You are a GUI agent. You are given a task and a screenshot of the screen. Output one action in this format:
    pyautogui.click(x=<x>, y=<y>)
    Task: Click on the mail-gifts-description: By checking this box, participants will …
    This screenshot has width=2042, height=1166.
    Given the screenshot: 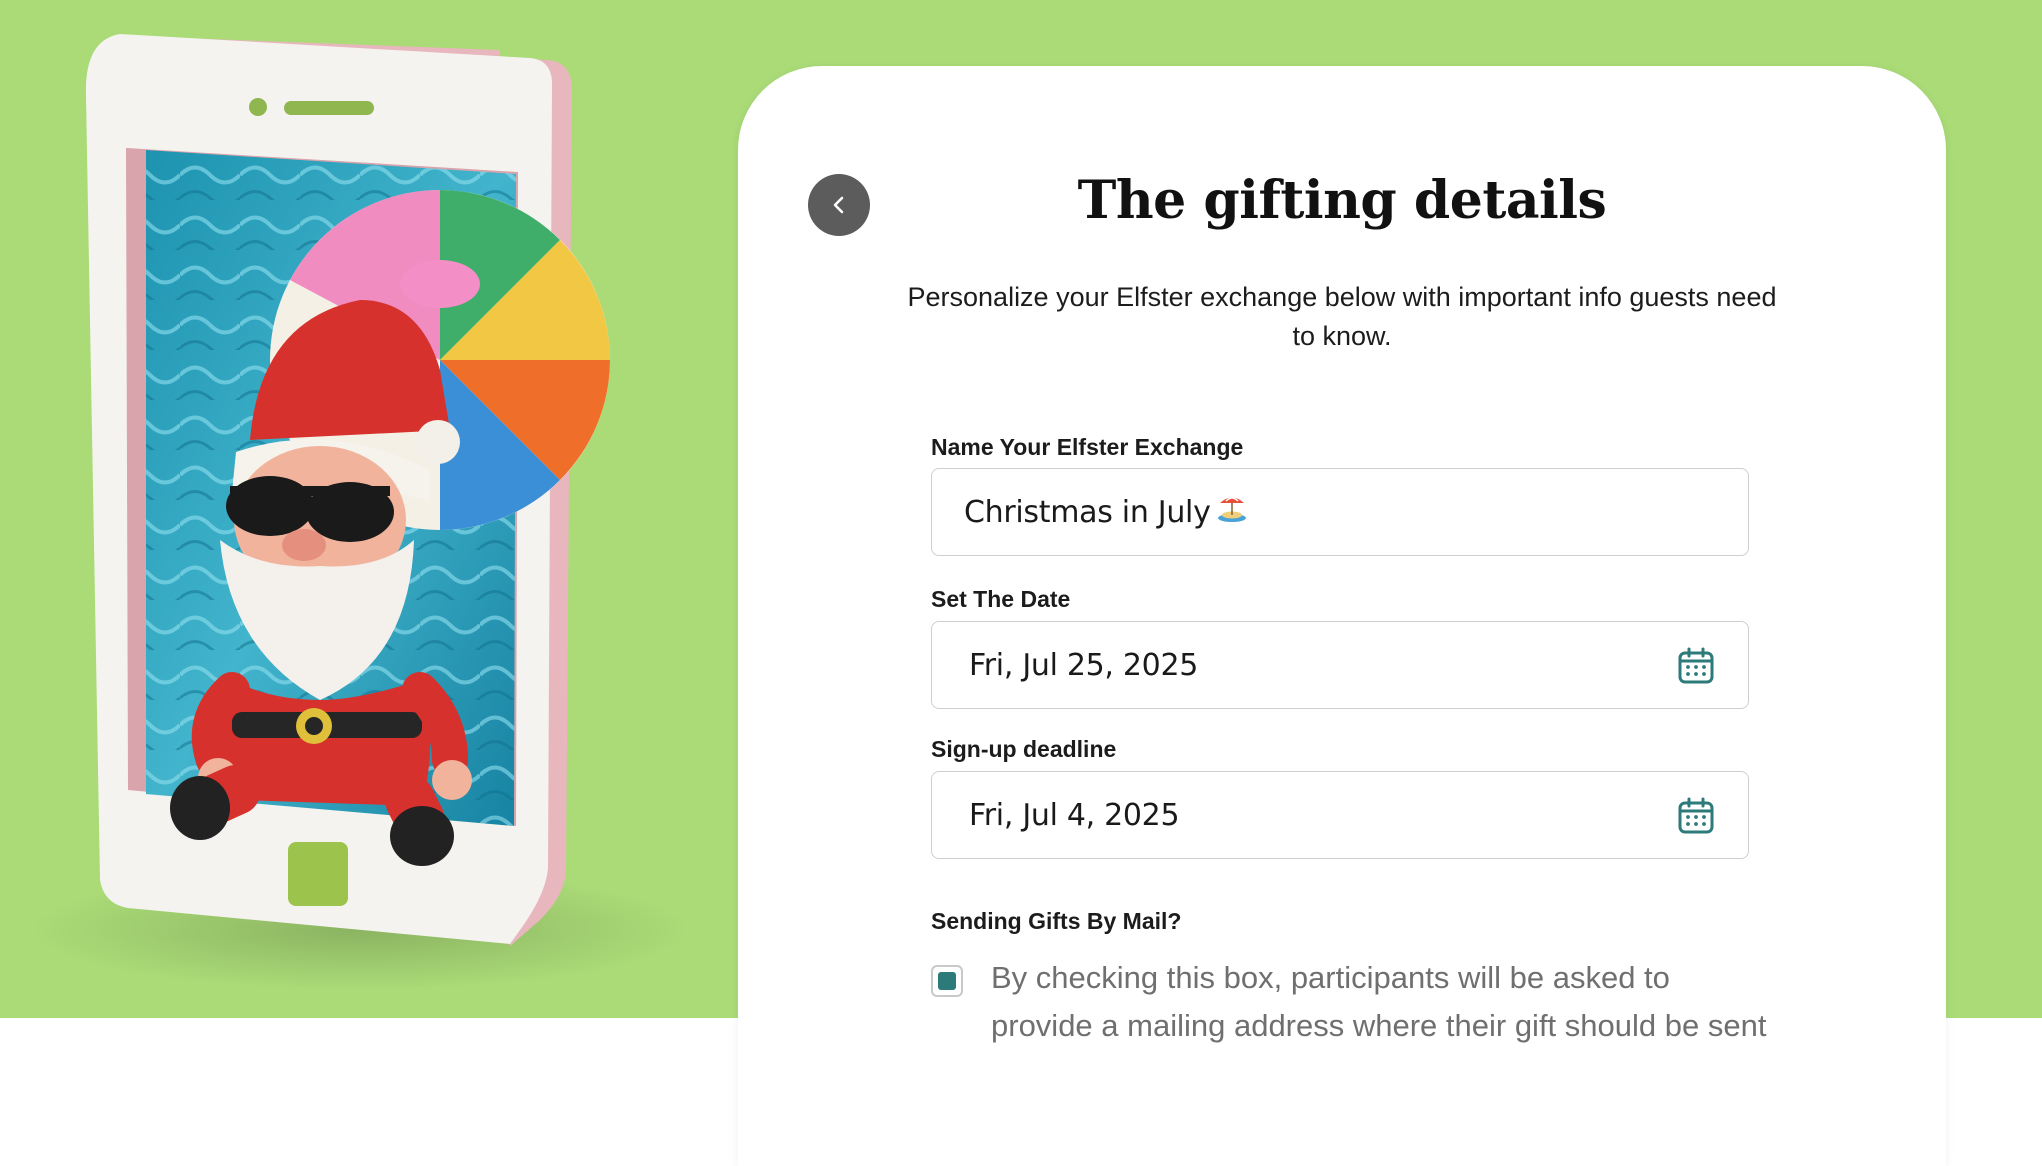 What is the action you would take?
    pyautogui.click(x=1379, y=1001)
    